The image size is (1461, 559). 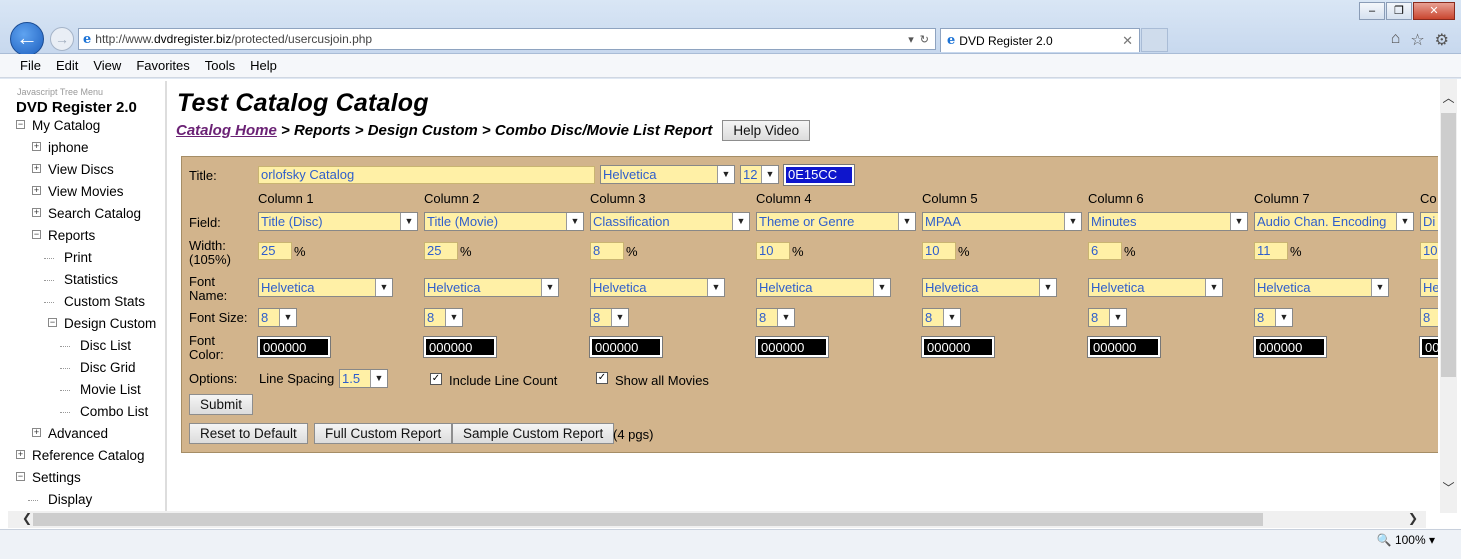 What do you see at coordinates (759, 174) in the screenshot?
I see `title-size-select: 12 ▼` at bounding box center [759, 174].